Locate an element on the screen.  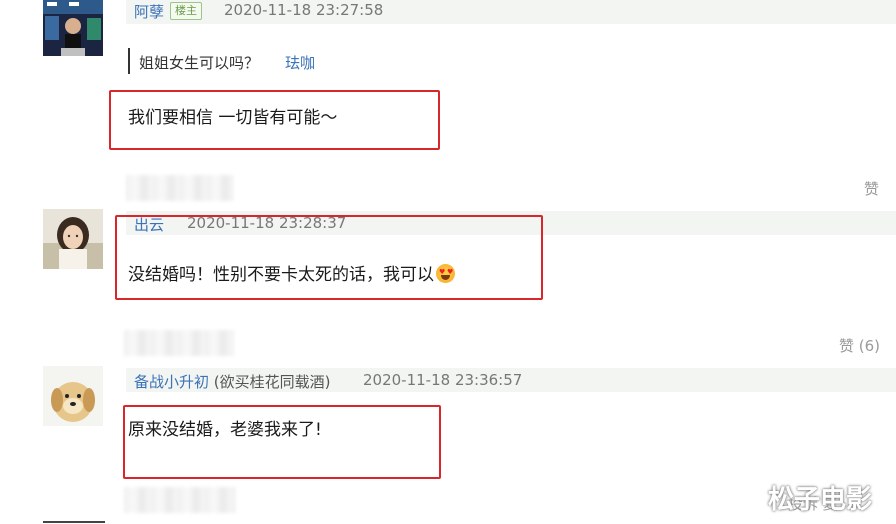
username-text: 备战小升初 is located at coordinates (171, 382).